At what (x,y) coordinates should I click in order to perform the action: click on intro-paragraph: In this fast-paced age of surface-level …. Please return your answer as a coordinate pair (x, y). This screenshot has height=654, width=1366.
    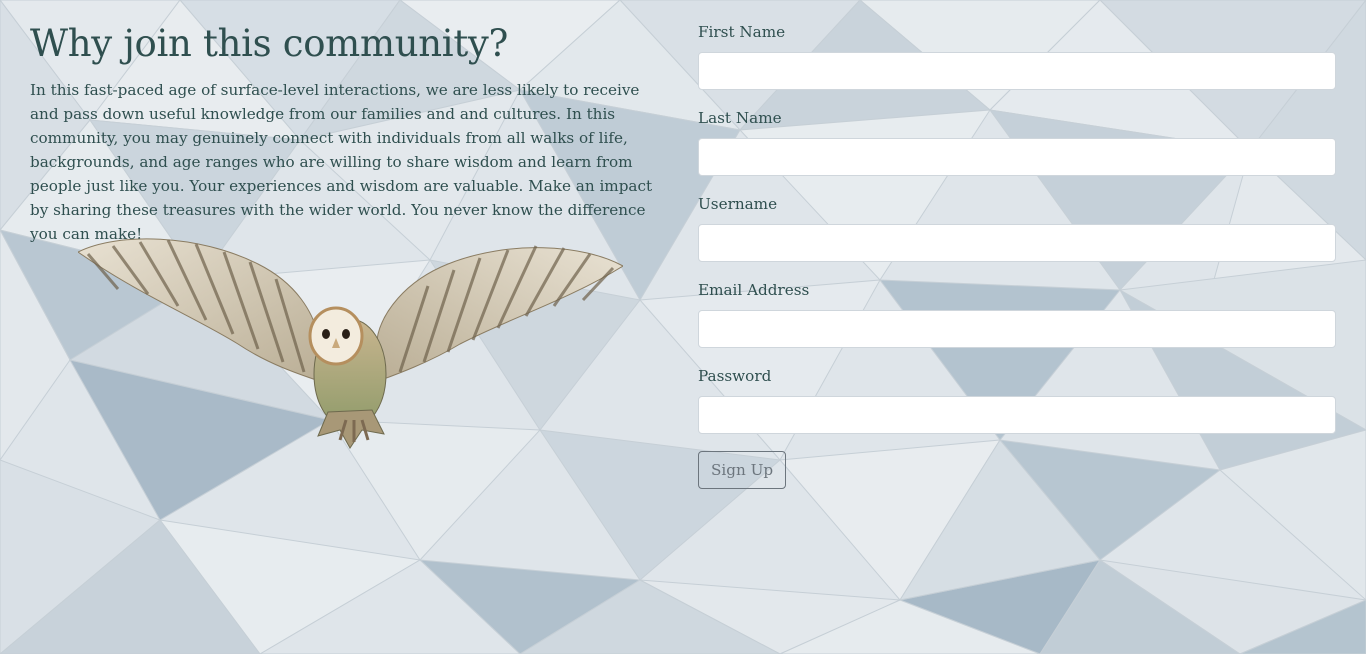
    Looking at the image, I should click on (341, 162).